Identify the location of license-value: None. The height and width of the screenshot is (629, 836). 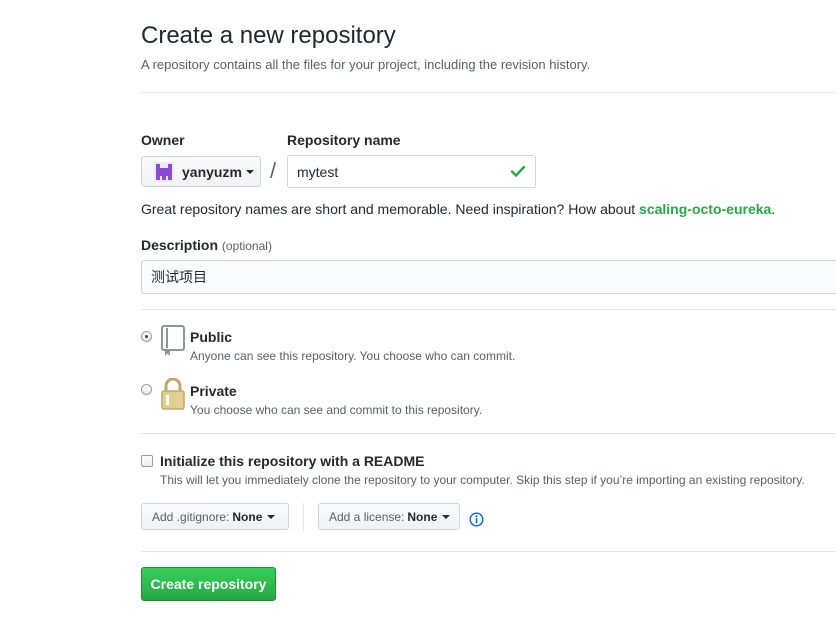
(422, 516).